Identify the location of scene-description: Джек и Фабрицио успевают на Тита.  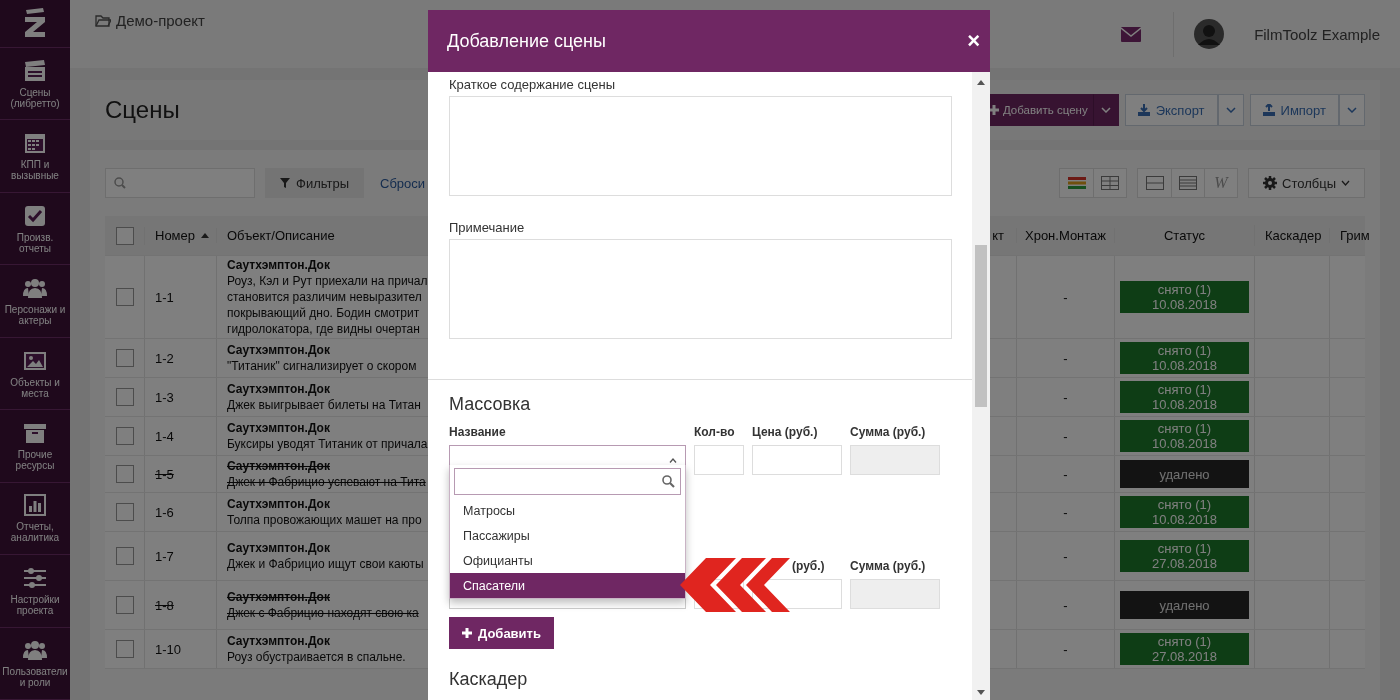
(326, 482).